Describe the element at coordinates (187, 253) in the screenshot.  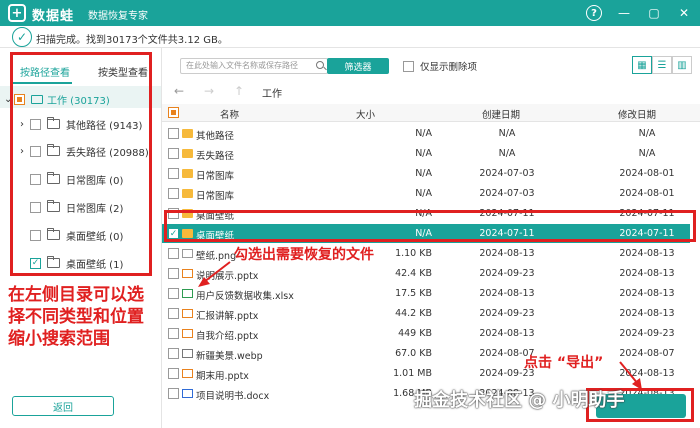
I see `png-file-icon` at that location.